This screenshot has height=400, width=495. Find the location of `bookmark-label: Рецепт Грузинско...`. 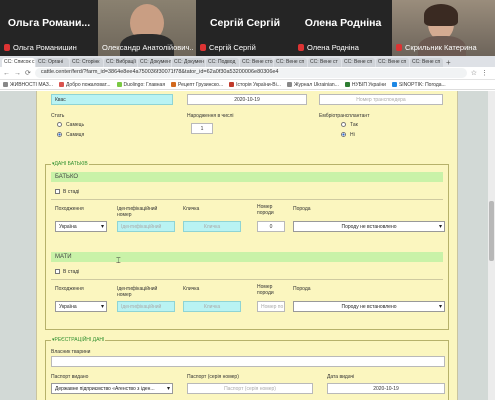

bookmark-label: Рецепт Грузинско... is located at coordinates (201, 84).